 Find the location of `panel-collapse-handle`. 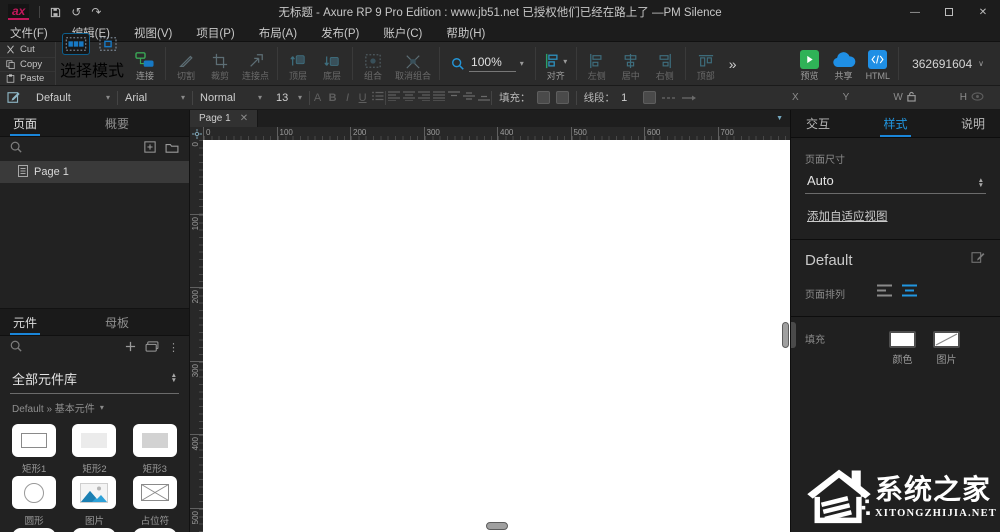

panel-collapse-handle is located at coordinates (793, 335).